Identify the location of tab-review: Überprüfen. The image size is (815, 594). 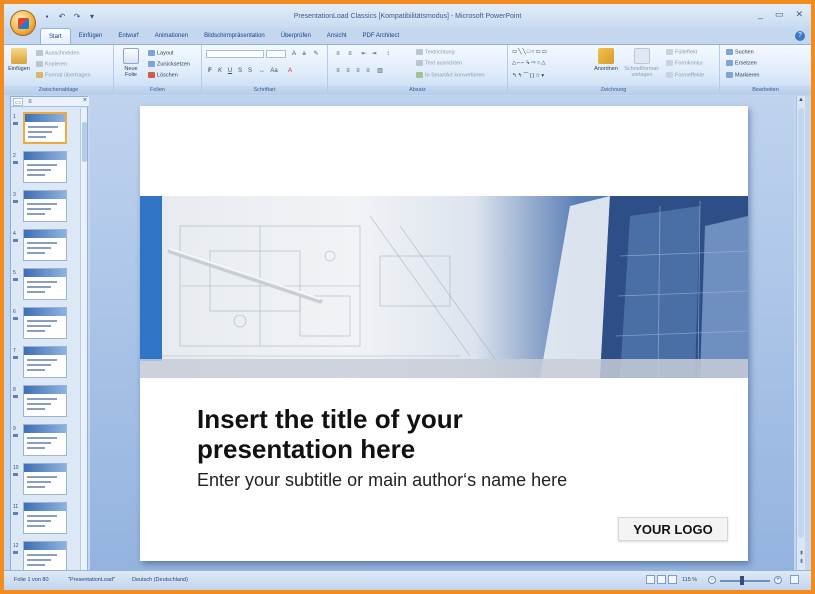
(296, 36).